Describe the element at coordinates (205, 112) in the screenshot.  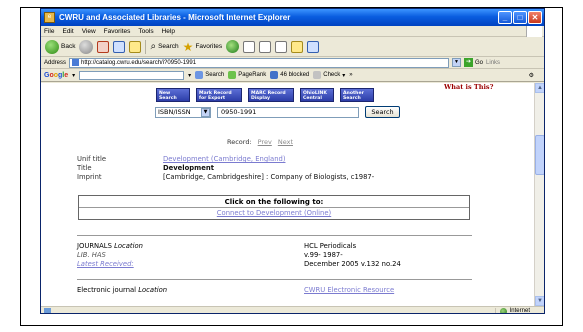
I see `select-dropdown-icon: ▼` at that location.